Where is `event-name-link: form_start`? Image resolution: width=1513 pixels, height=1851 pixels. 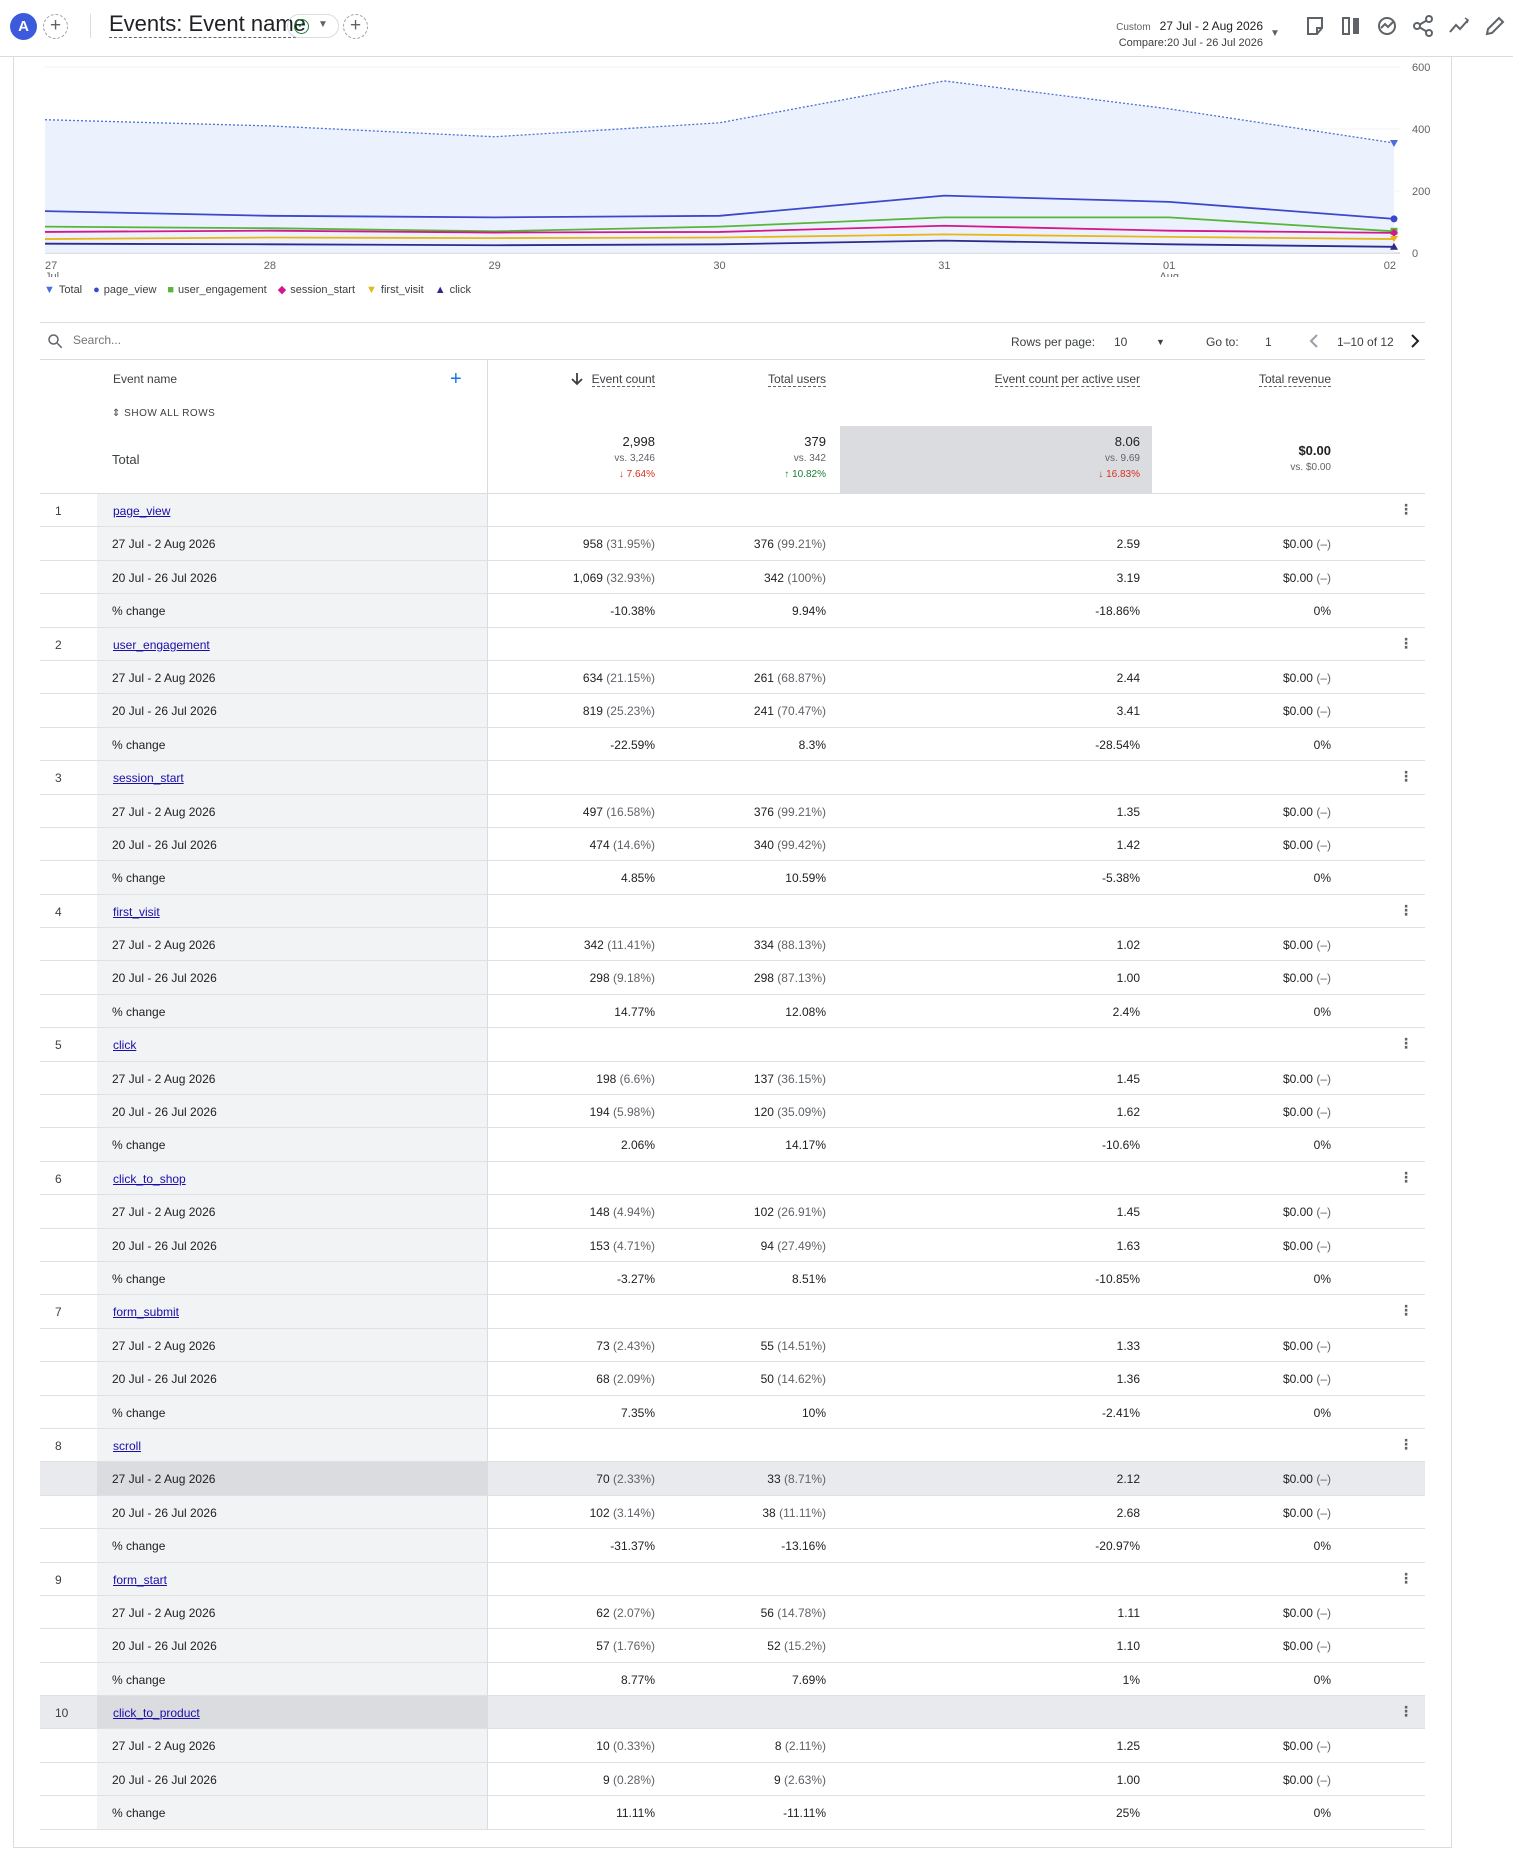 event-name-link: form_start is located at coordinates (140, 1580).